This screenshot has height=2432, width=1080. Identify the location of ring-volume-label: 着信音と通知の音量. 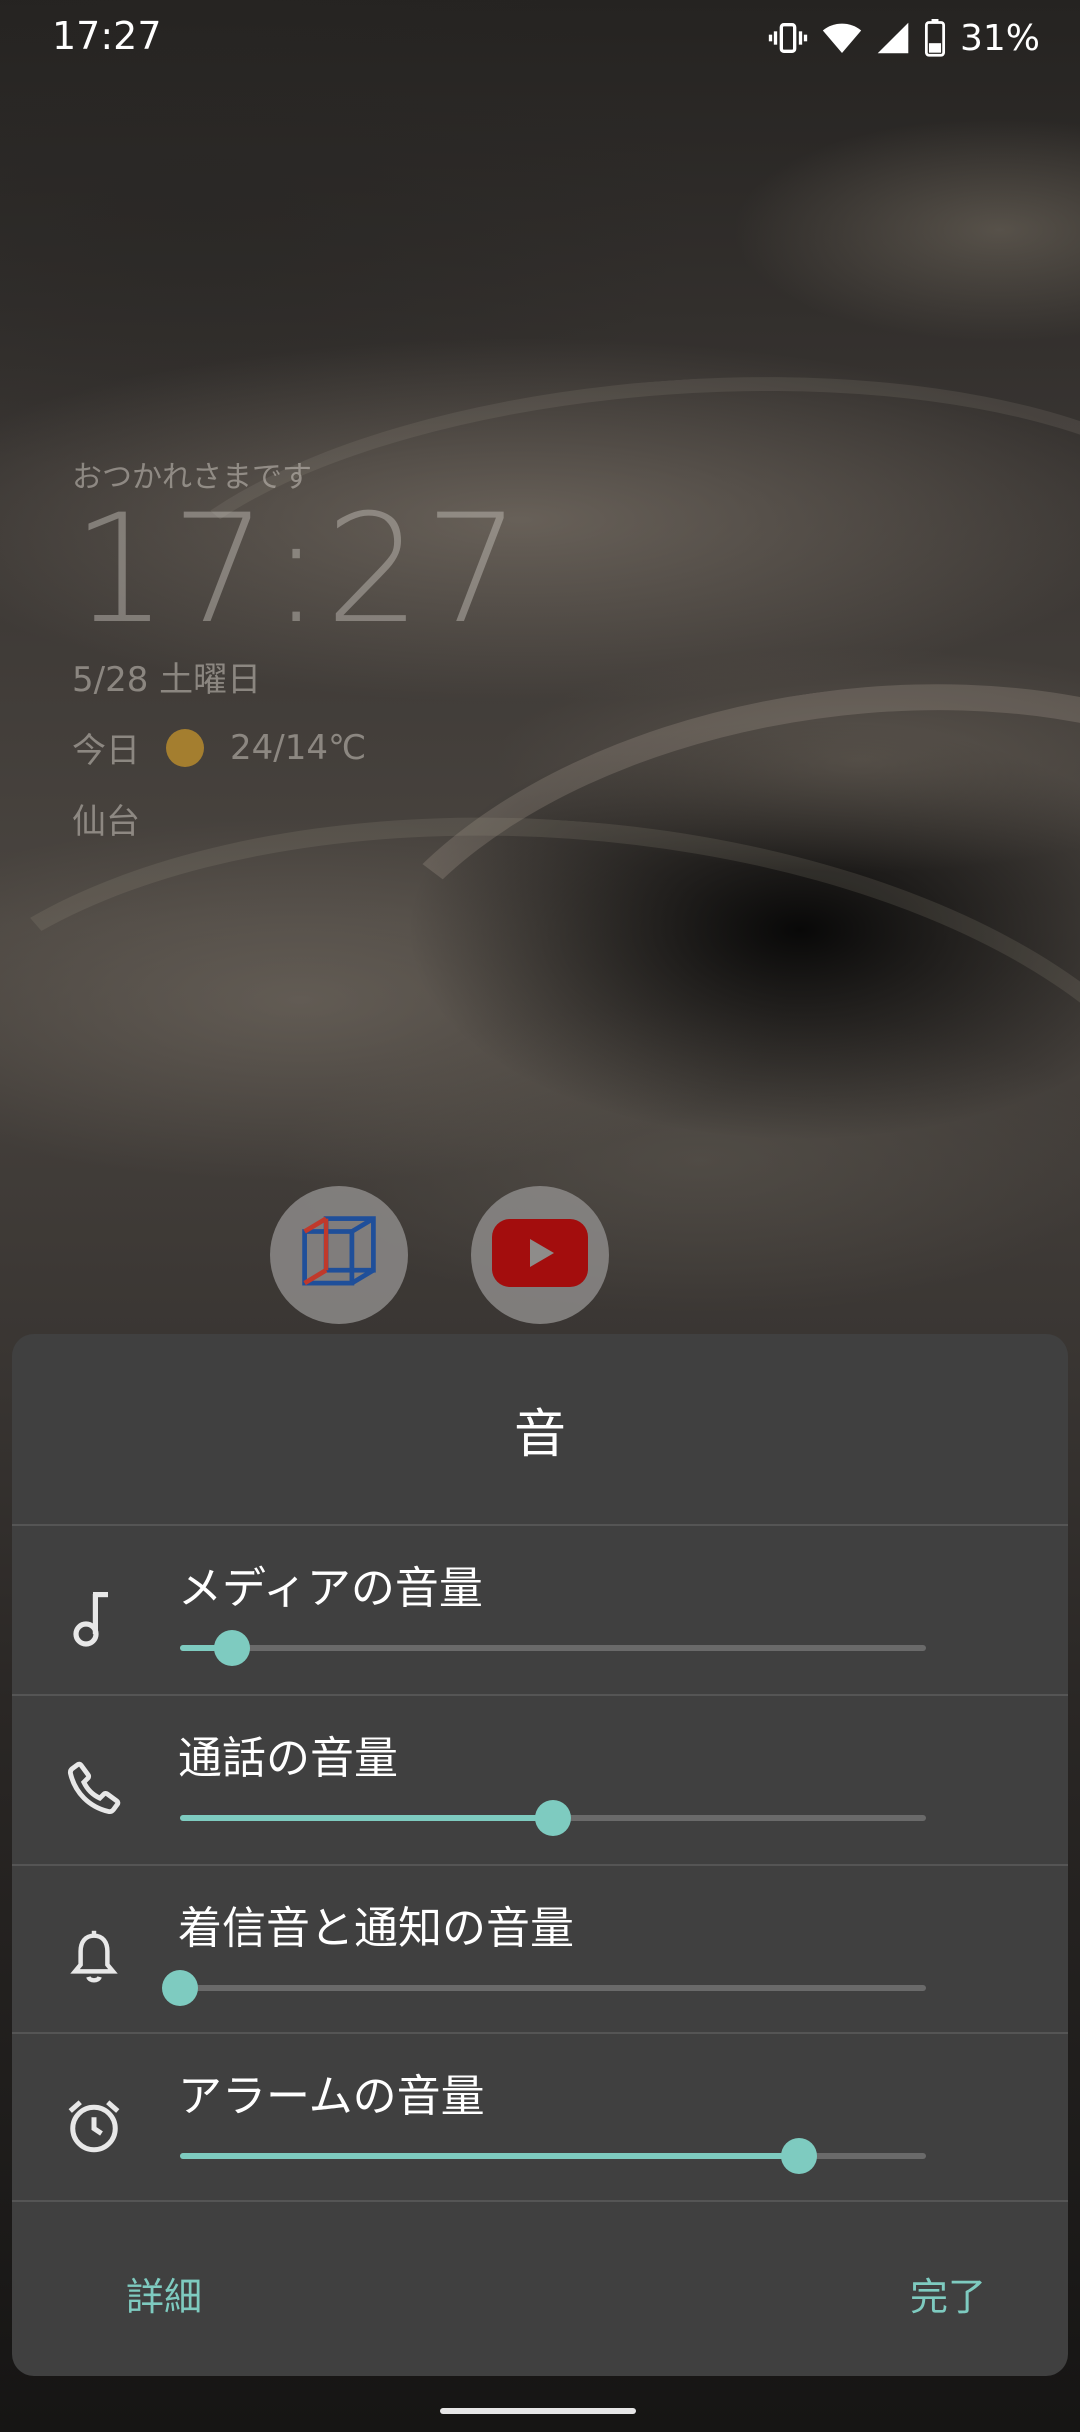
(376, 1928).